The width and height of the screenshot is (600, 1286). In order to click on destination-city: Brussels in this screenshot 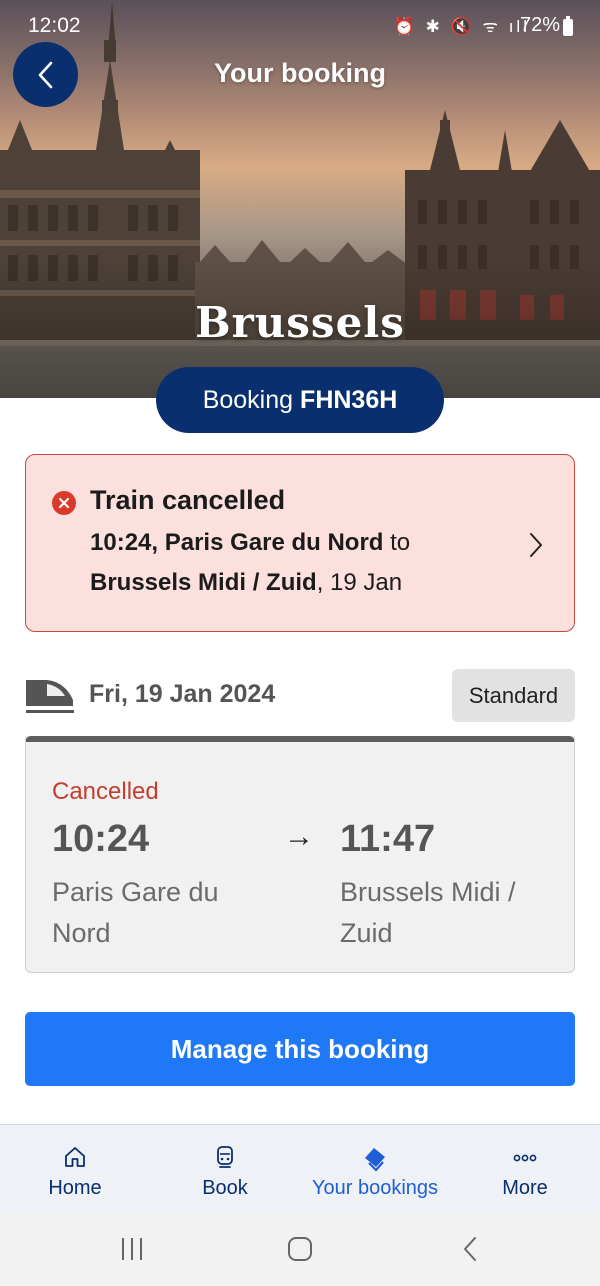, I will do `click(300, 322)`.